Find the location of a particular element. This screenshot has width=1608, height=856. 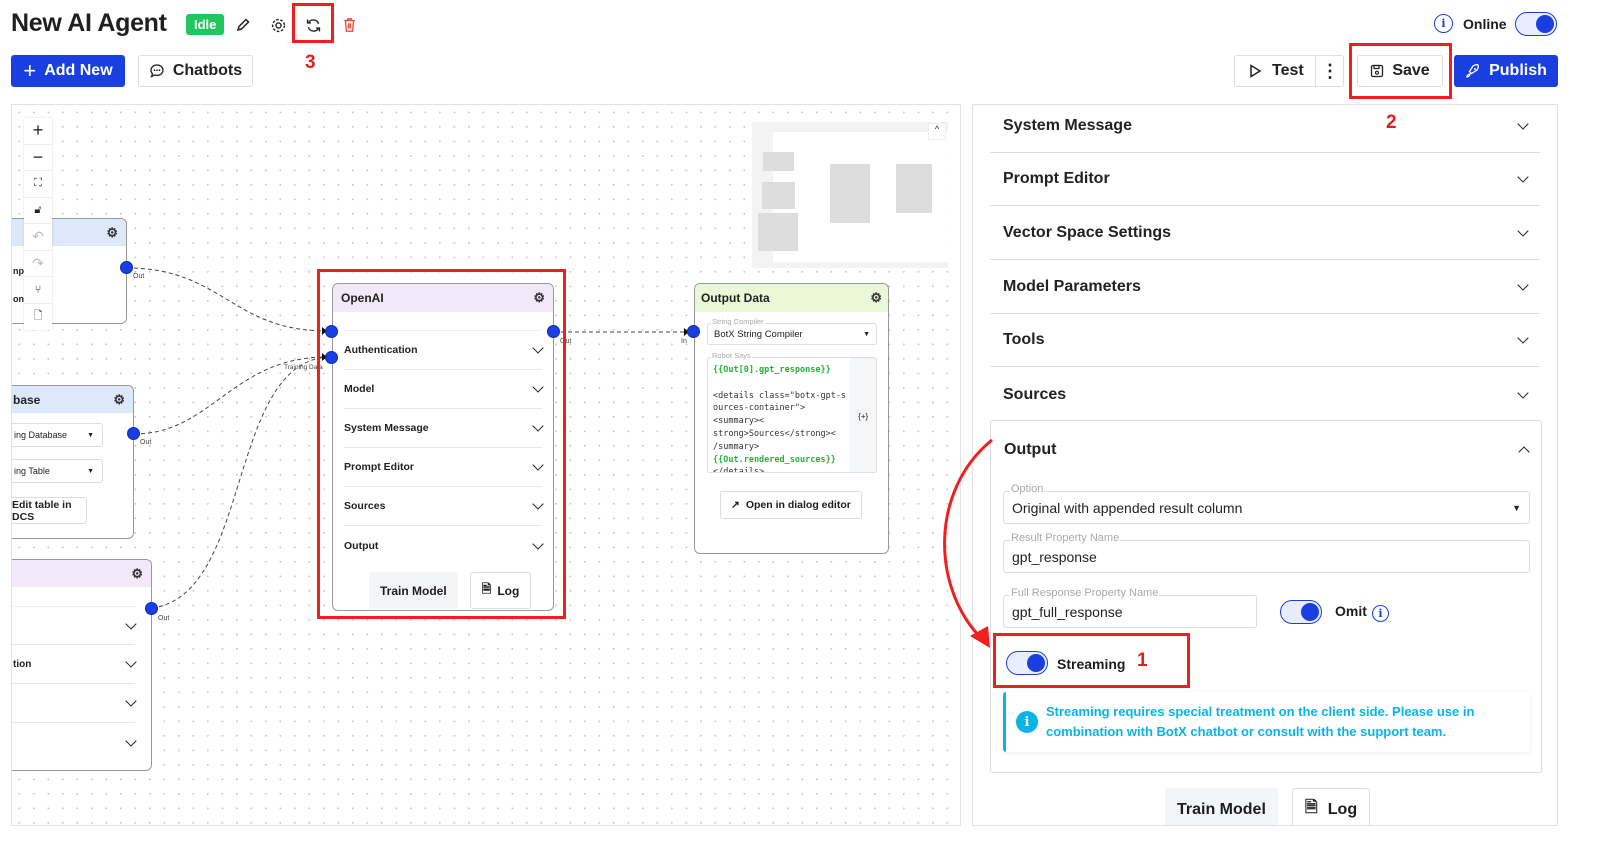

test-button: Test is located at coordinates (1276, 71).